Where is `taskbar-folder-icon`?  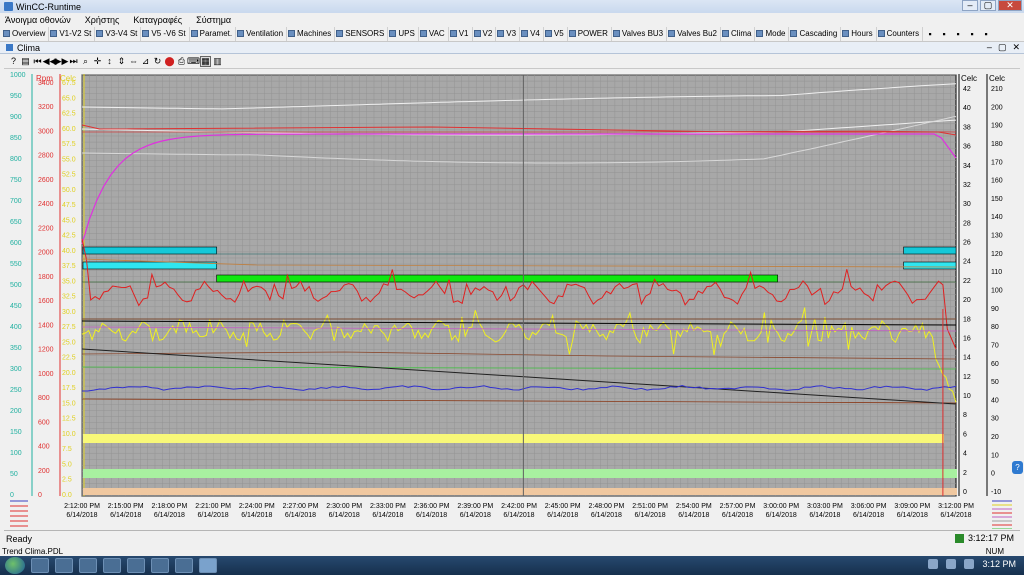 taskbar-folder-icon is located at coordinates (64, 565).